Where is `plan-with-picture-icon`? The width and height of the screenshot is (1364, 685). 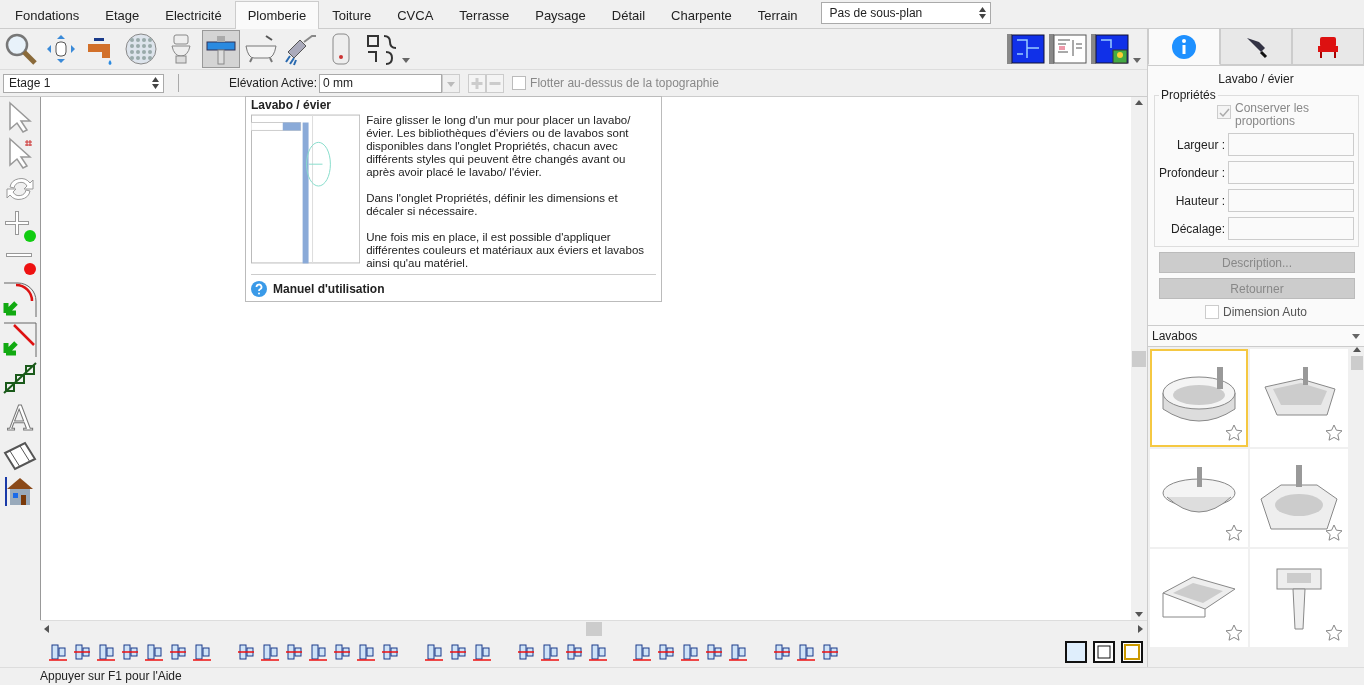 plan-with-picture-icon is located at coordinates (1110, 49).